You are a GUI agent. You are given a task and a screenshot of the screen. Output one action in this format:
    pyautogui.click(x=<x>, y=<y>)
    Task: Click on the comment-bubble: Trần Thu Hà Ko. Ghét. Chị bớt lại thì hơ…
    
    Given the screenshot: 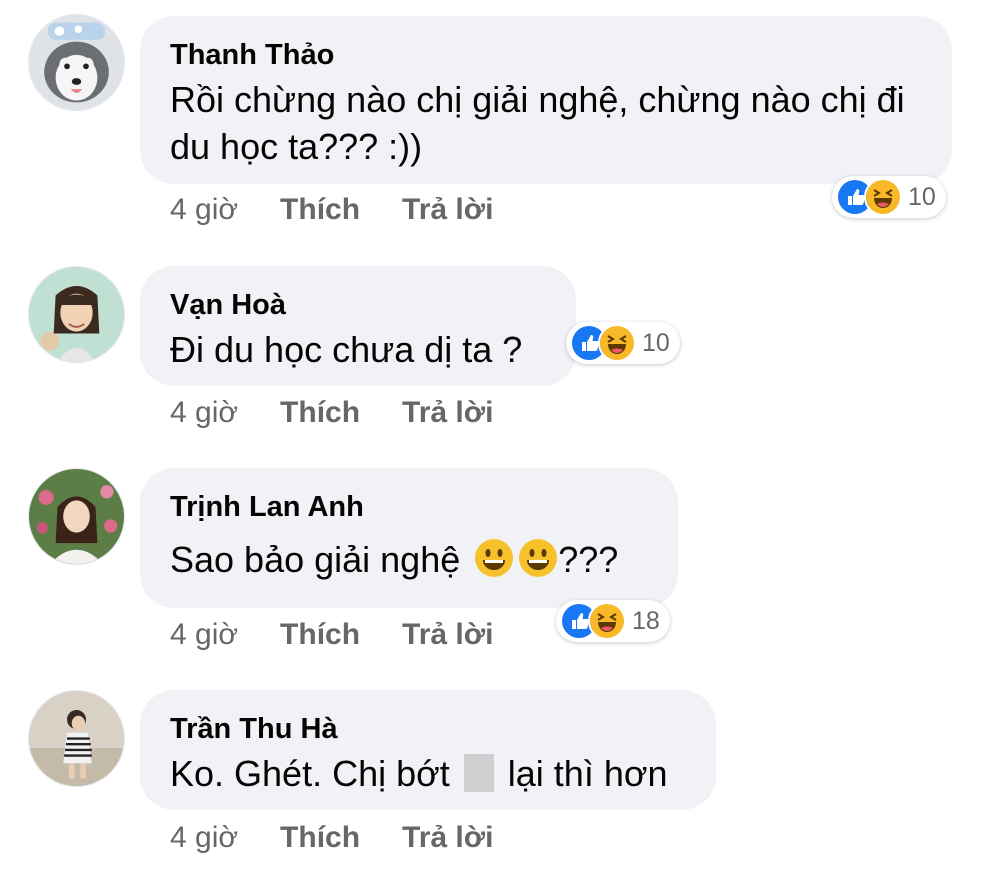 What is the action you would take?
    pyautogui.click(x=428, y=750)
    